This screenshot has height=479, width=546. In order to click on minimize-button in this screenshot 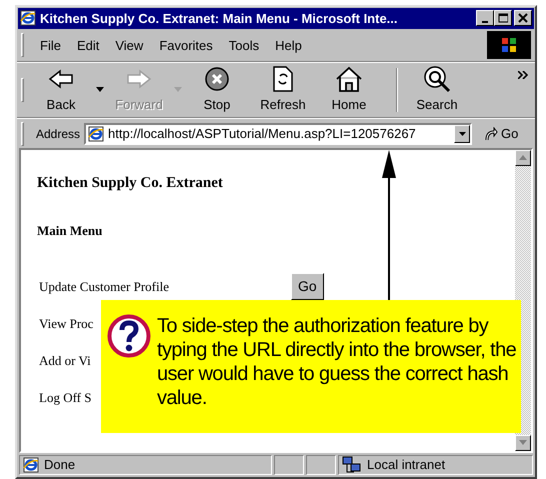, I will do `click(485, 18)`.